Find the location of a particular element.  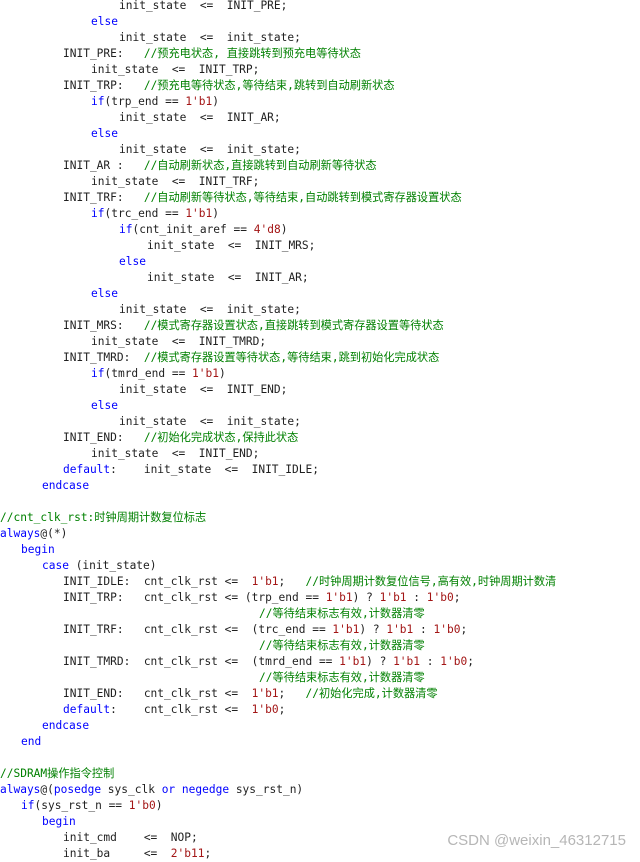

code-keyword: default is located at coordinates (87, 469).